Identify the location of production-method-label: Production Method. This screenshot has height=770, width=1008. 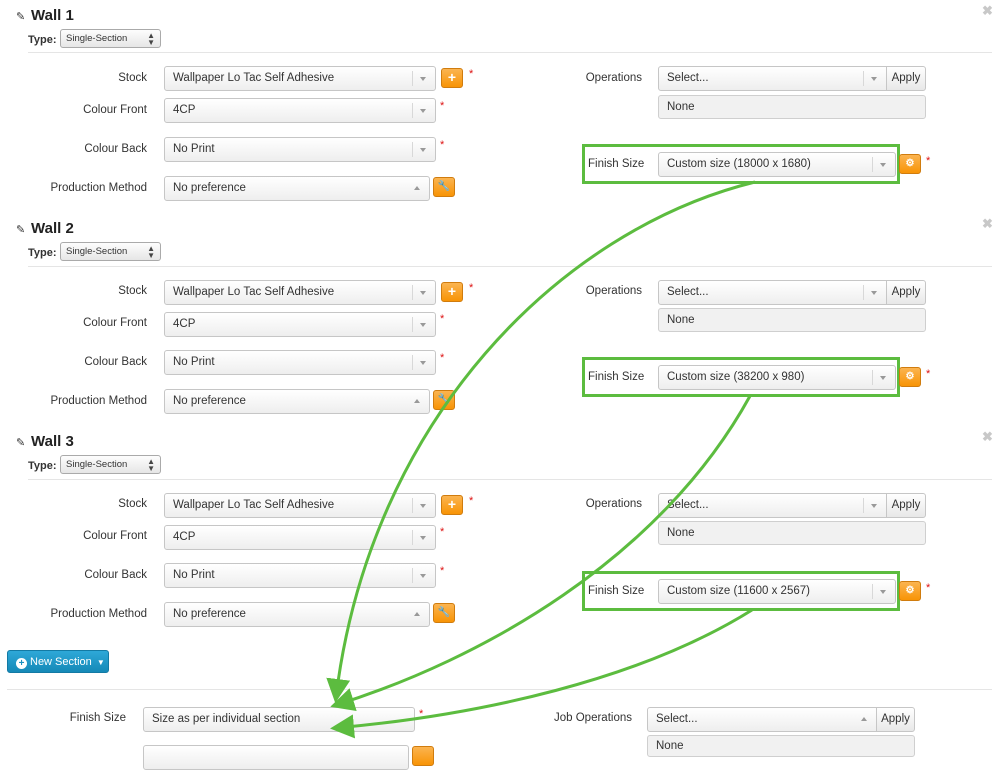
(98, 614).